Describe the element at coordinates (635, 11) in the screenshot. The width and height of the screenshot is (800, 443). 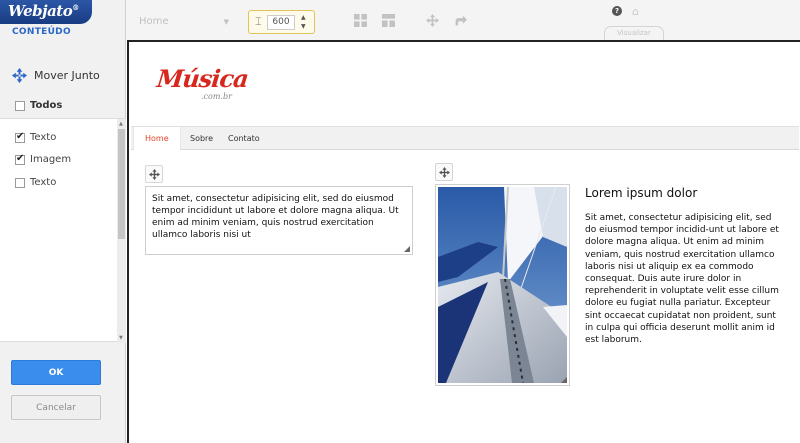
I see `home-icon: ⌂` at that location.